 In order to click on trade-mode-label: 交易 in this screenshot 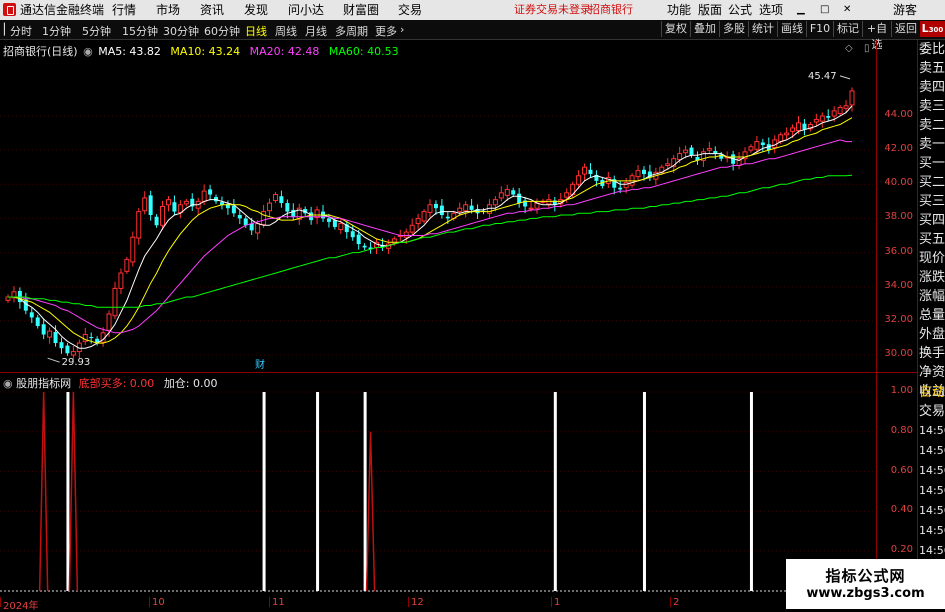, I will do `click(932, 411)`.